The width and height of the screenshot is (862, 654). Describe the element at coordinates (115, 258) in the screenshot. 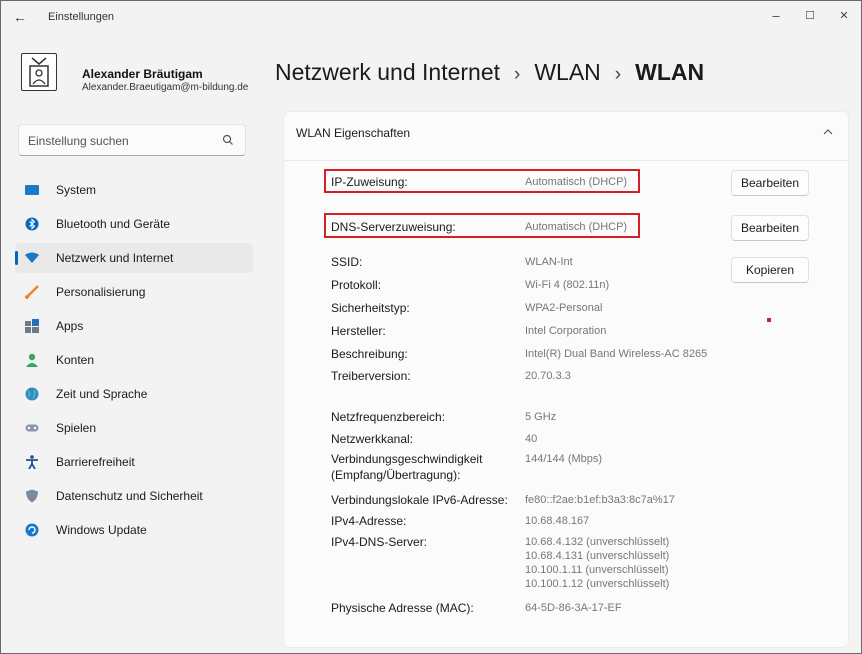

I see `sidebar-item-label: Netzwerk und Internet` at that location.